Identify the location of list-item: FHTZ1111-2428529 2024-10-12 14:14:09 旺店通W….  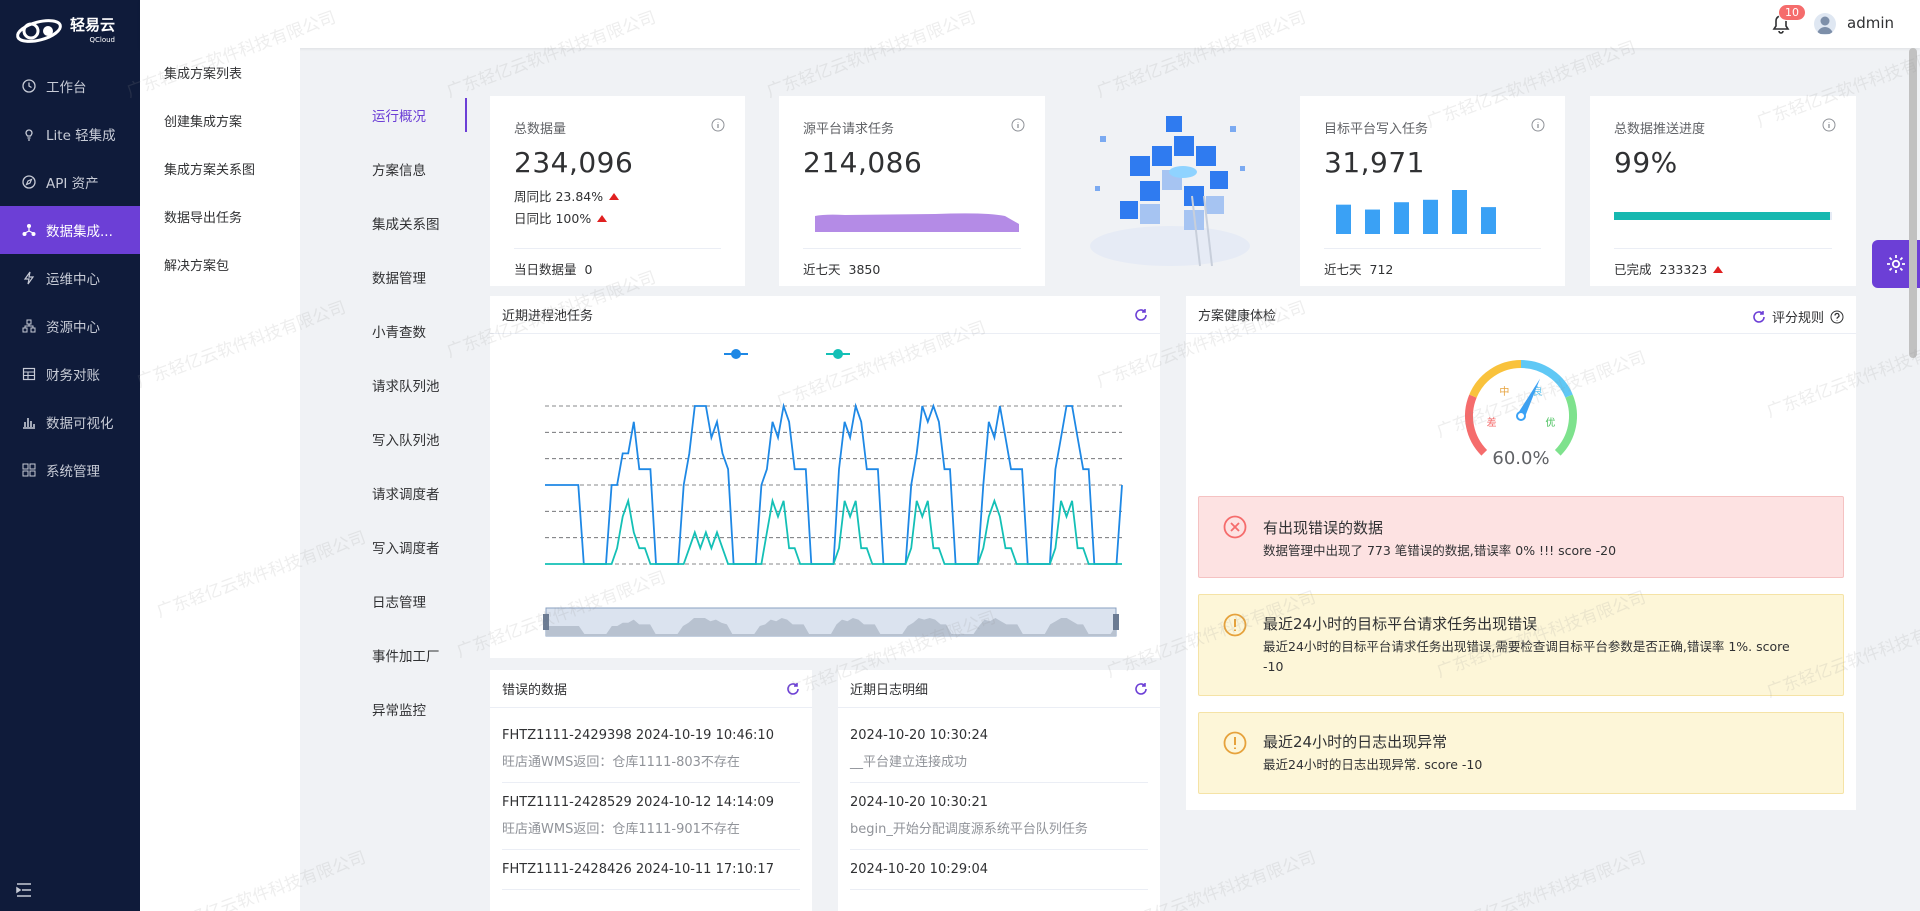
(651, 816).